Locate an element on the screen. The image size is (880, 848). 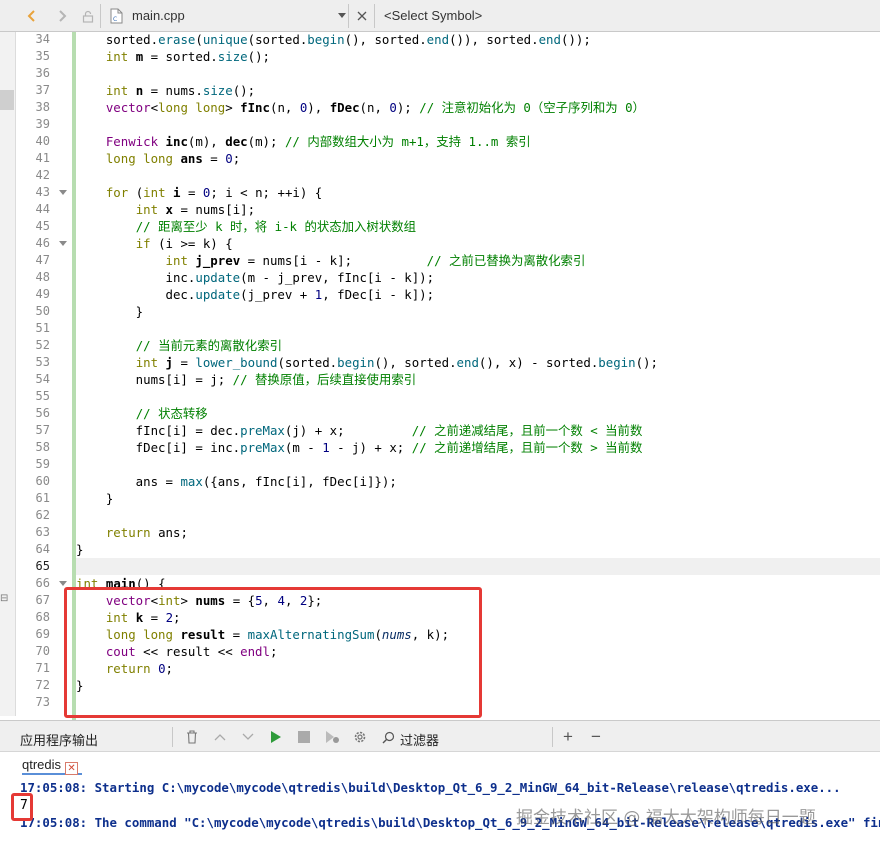
output-pane-header: 应用程序输出 过滤器 + − is located at coordinates (440, 736).